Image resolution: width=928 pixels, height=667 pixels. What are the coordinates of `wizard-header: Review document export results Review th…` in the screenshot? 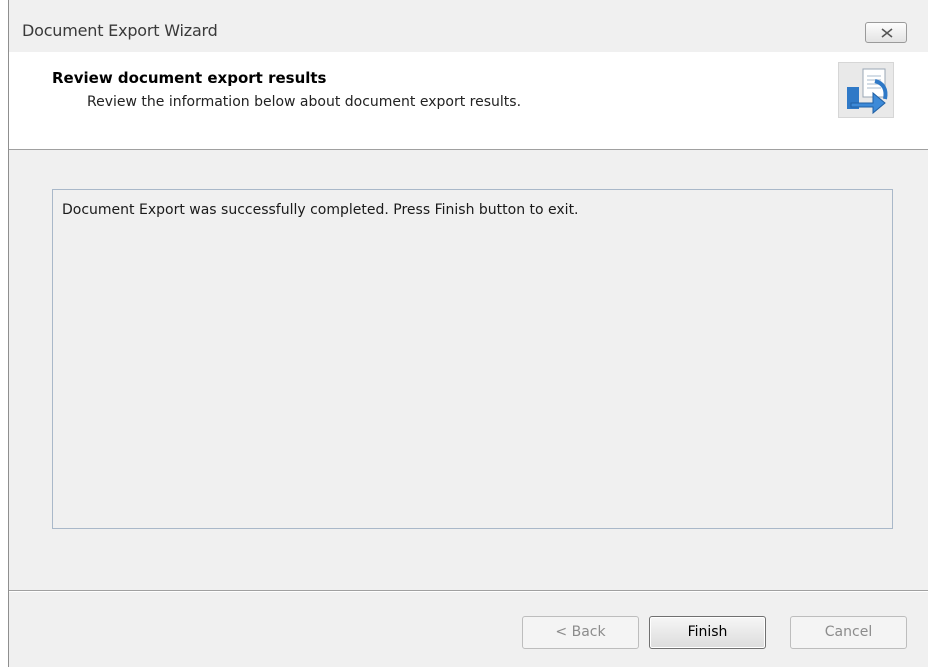 It's located at (468, 101).